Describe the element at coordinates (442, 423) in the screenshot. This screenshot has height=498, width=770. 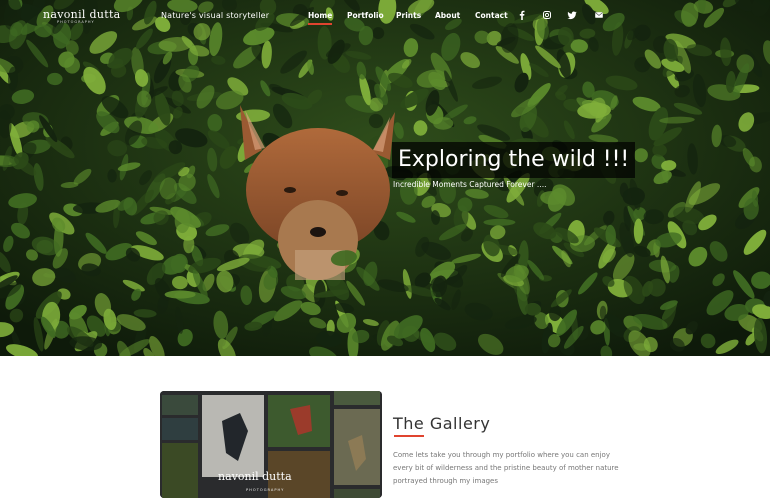
I see `gallery-heading: The Gallery` at that location.